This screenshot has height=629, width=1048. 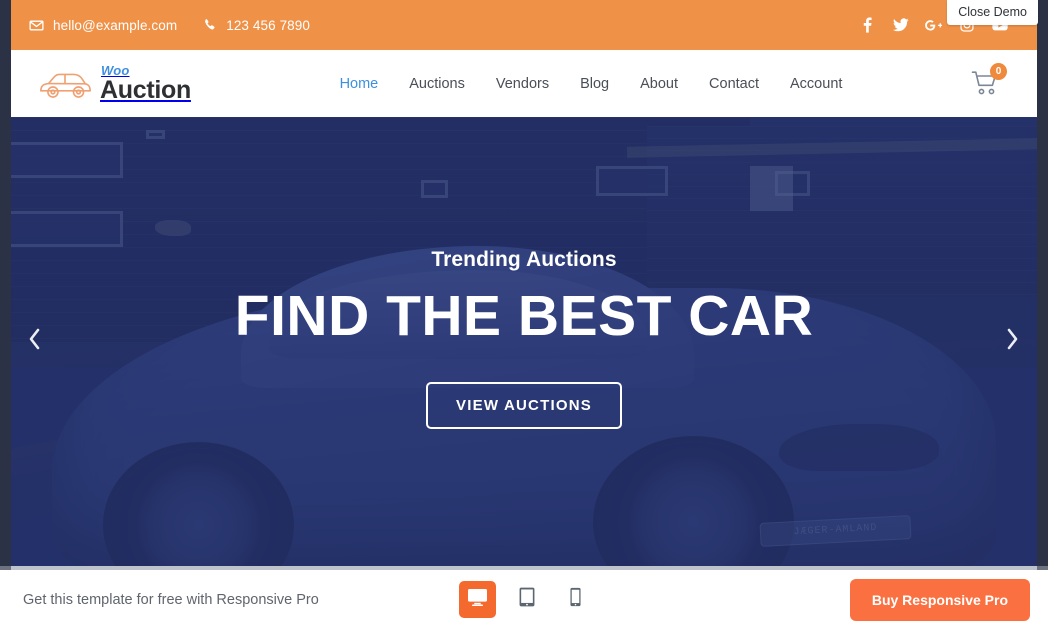 I want to click on logo-wordmark: Woo Auction, so click(x=145, y=83).